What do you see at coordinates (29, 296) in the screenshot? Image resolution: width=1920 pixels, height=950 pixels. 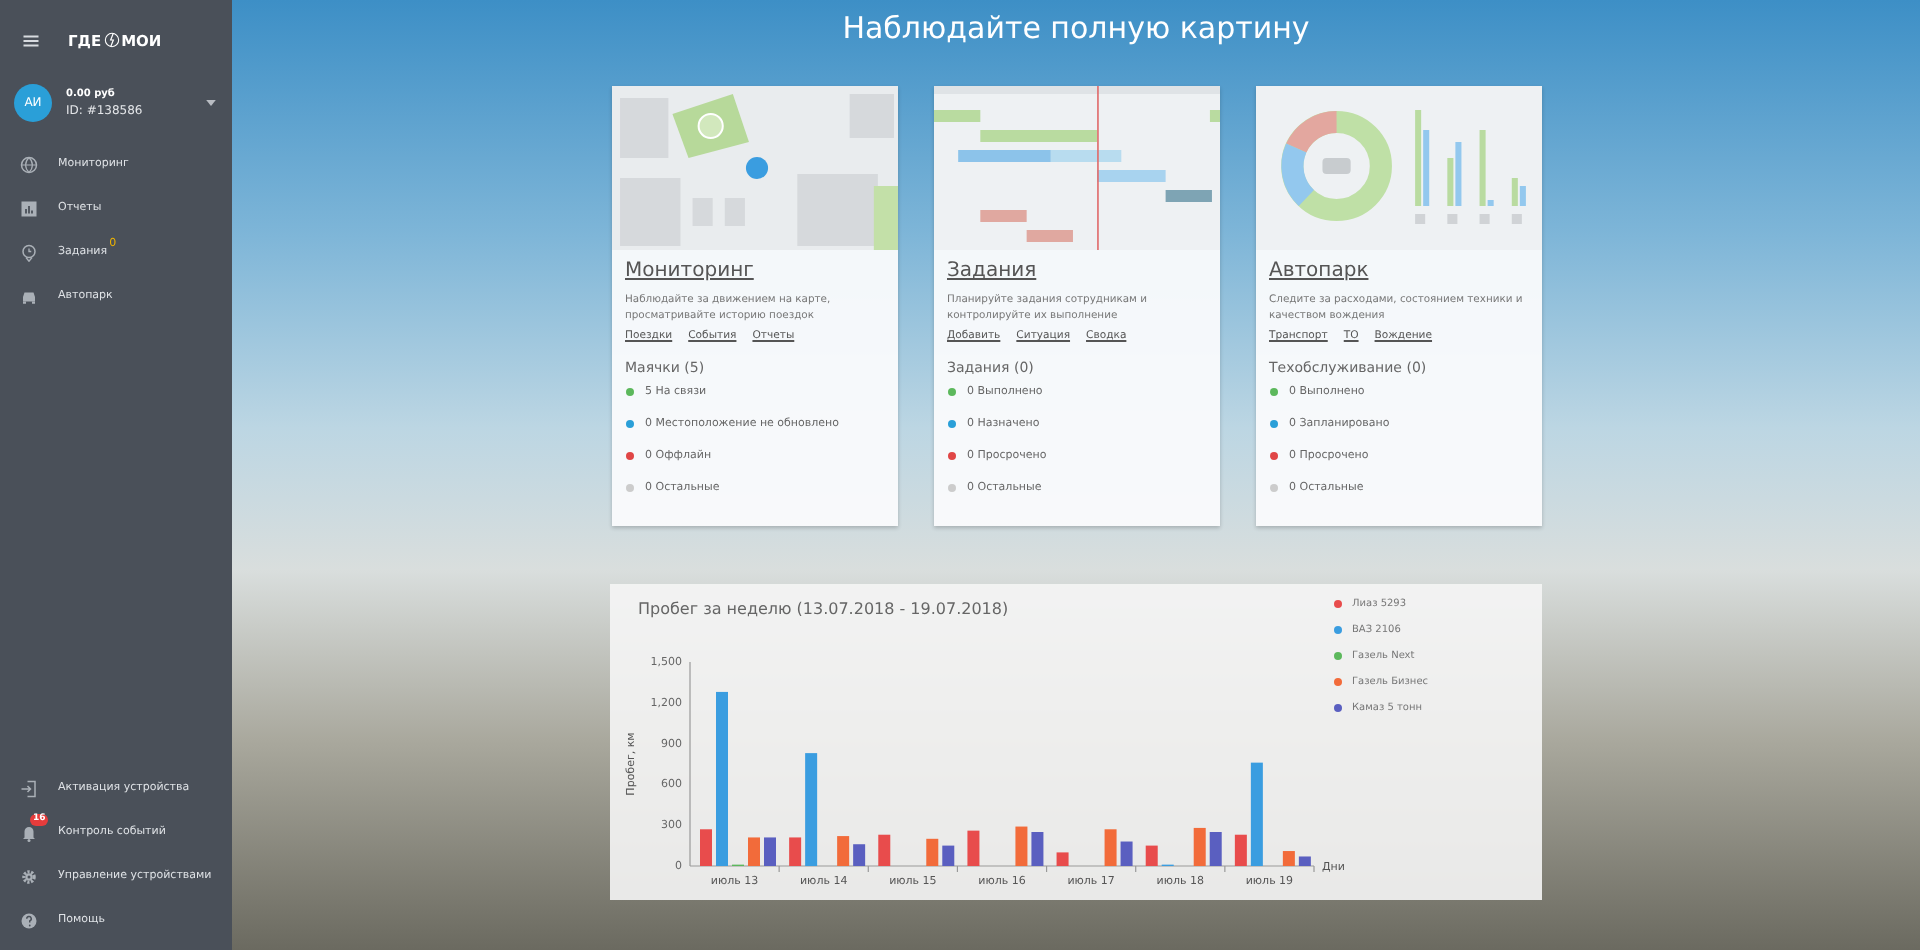 I see `car-icon` at bounding box center [29, 296].